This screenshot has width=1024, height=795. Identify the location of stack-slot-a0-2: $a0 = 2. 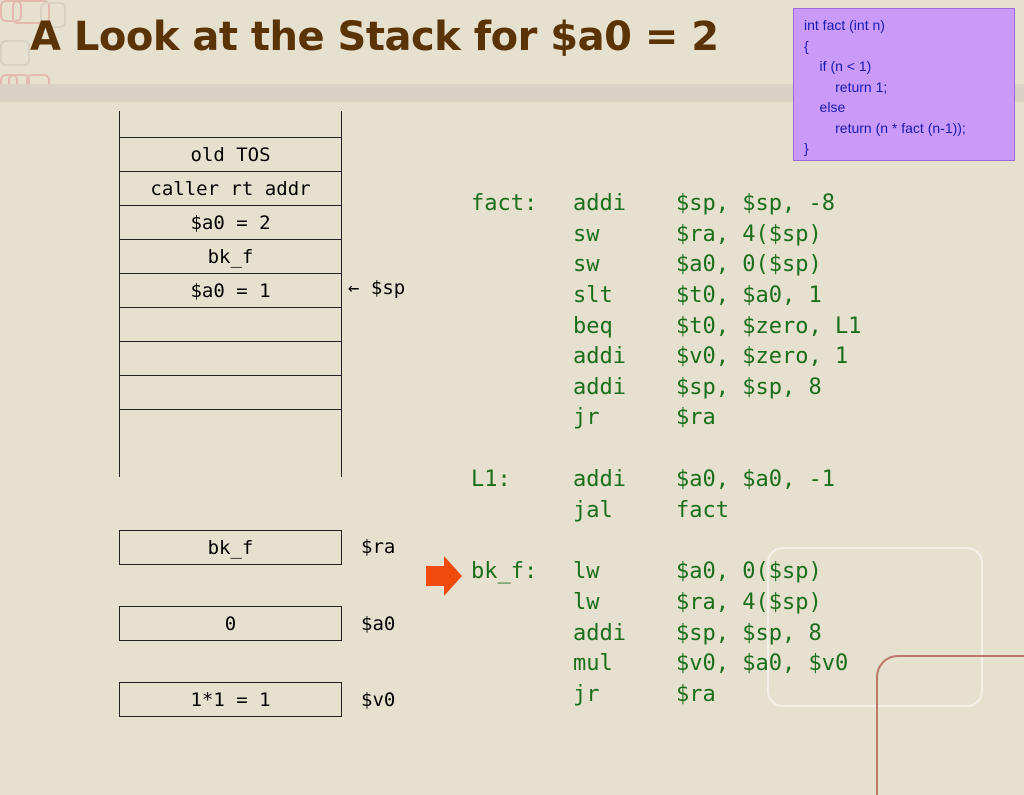
(230, 222).